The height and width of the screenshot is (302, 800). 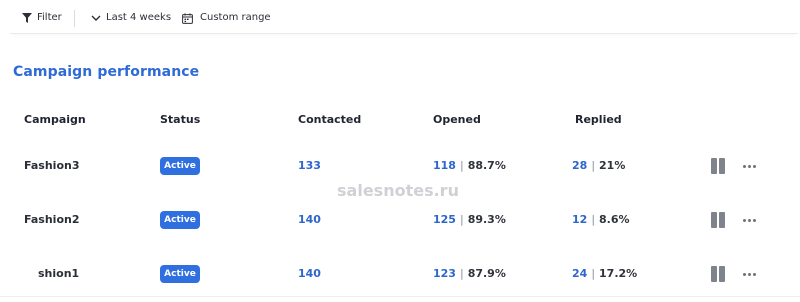 I want to click on campaign-name: Fashion3, so click(x=51, y=166).